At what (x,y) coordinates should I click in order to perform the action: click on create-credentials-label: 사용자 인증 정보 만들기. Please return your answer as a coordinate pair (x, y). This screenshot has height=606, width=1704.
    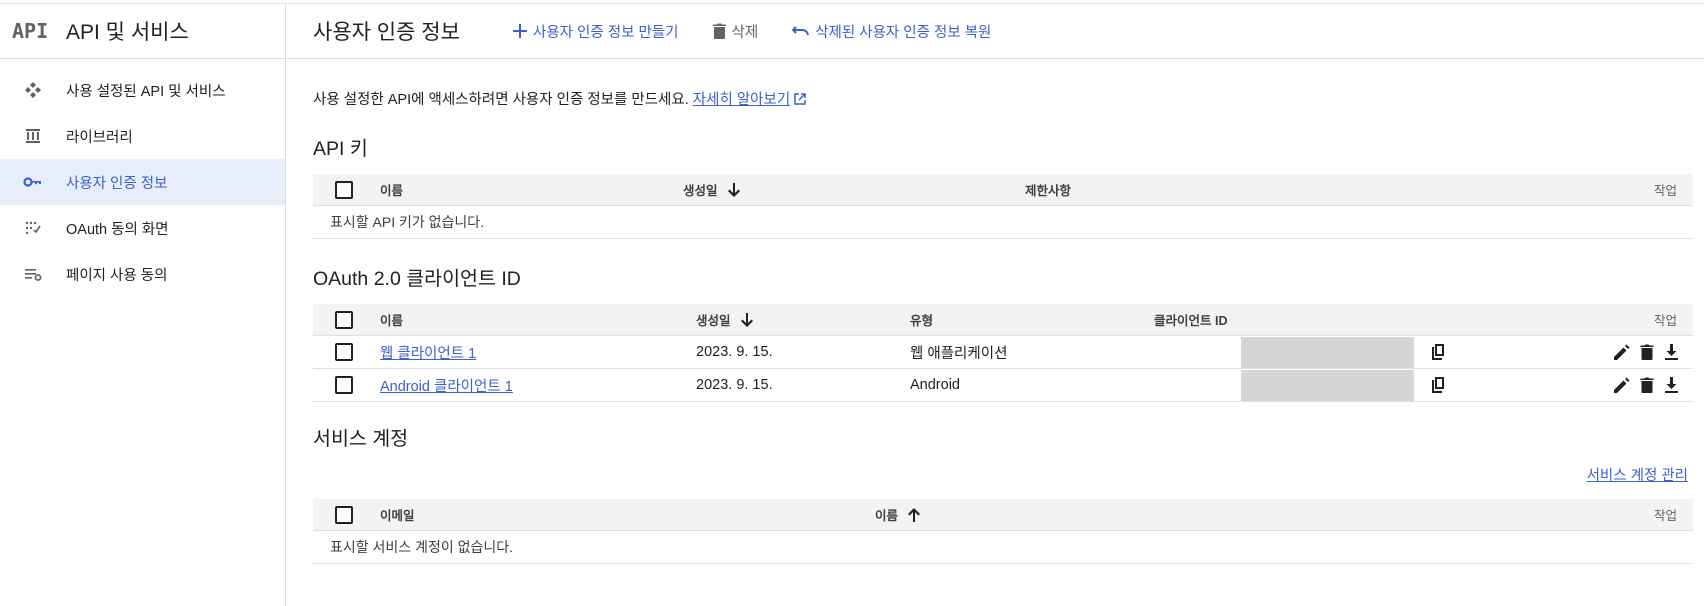
    Looking at the image, I should click on (606, 32).